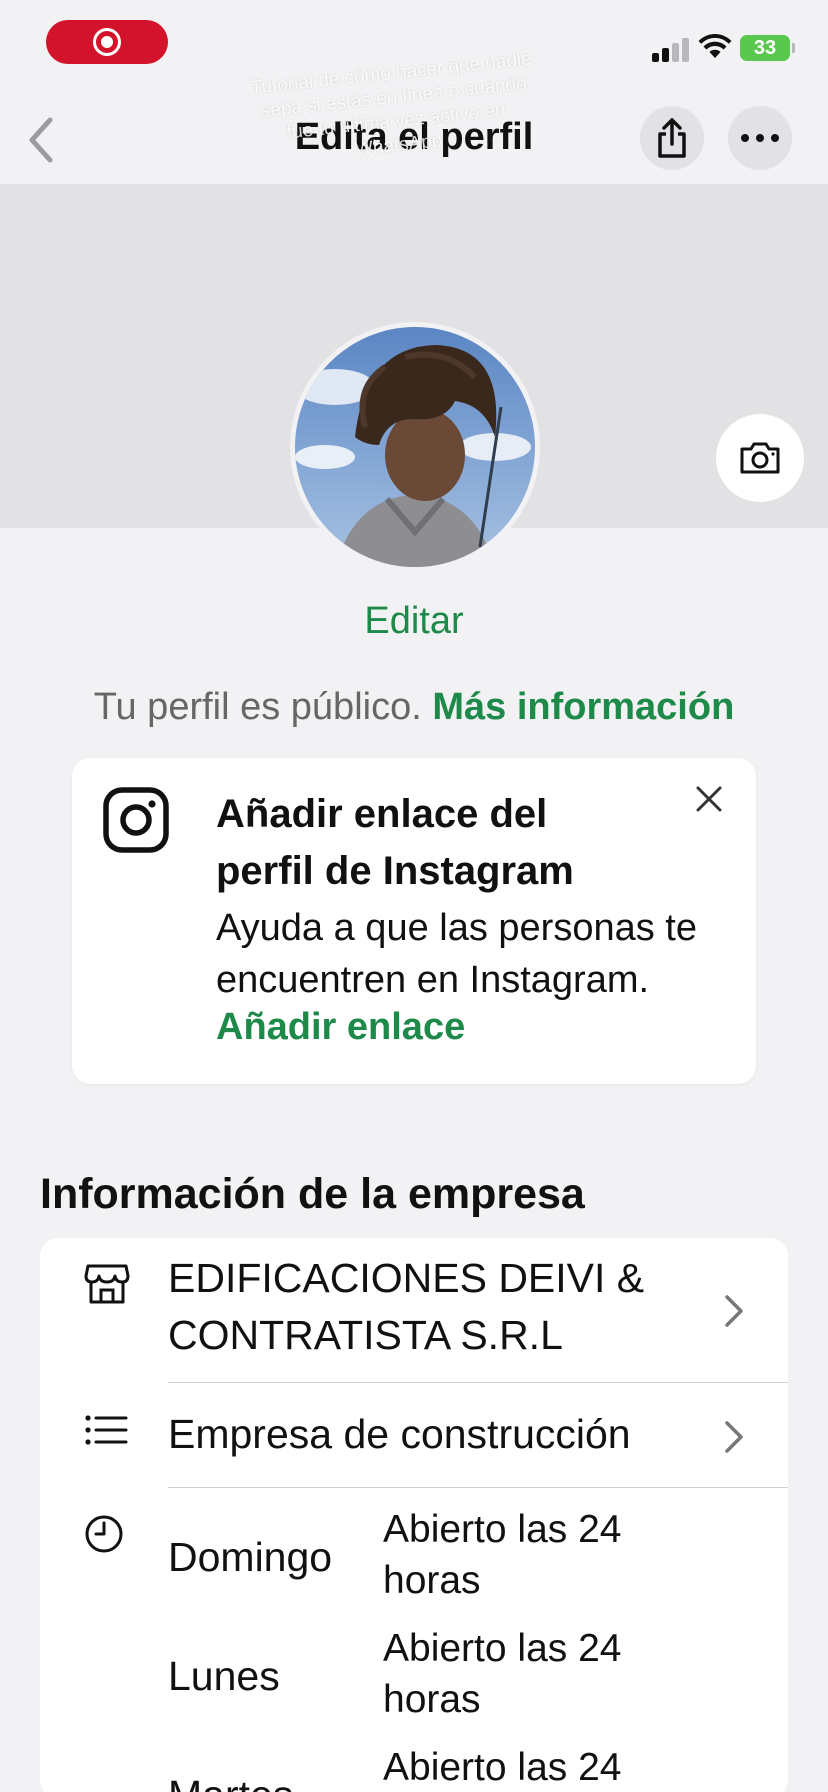 This screenshot has height=1792, width=828. I want to click on store-icon, so click(107, 1284).